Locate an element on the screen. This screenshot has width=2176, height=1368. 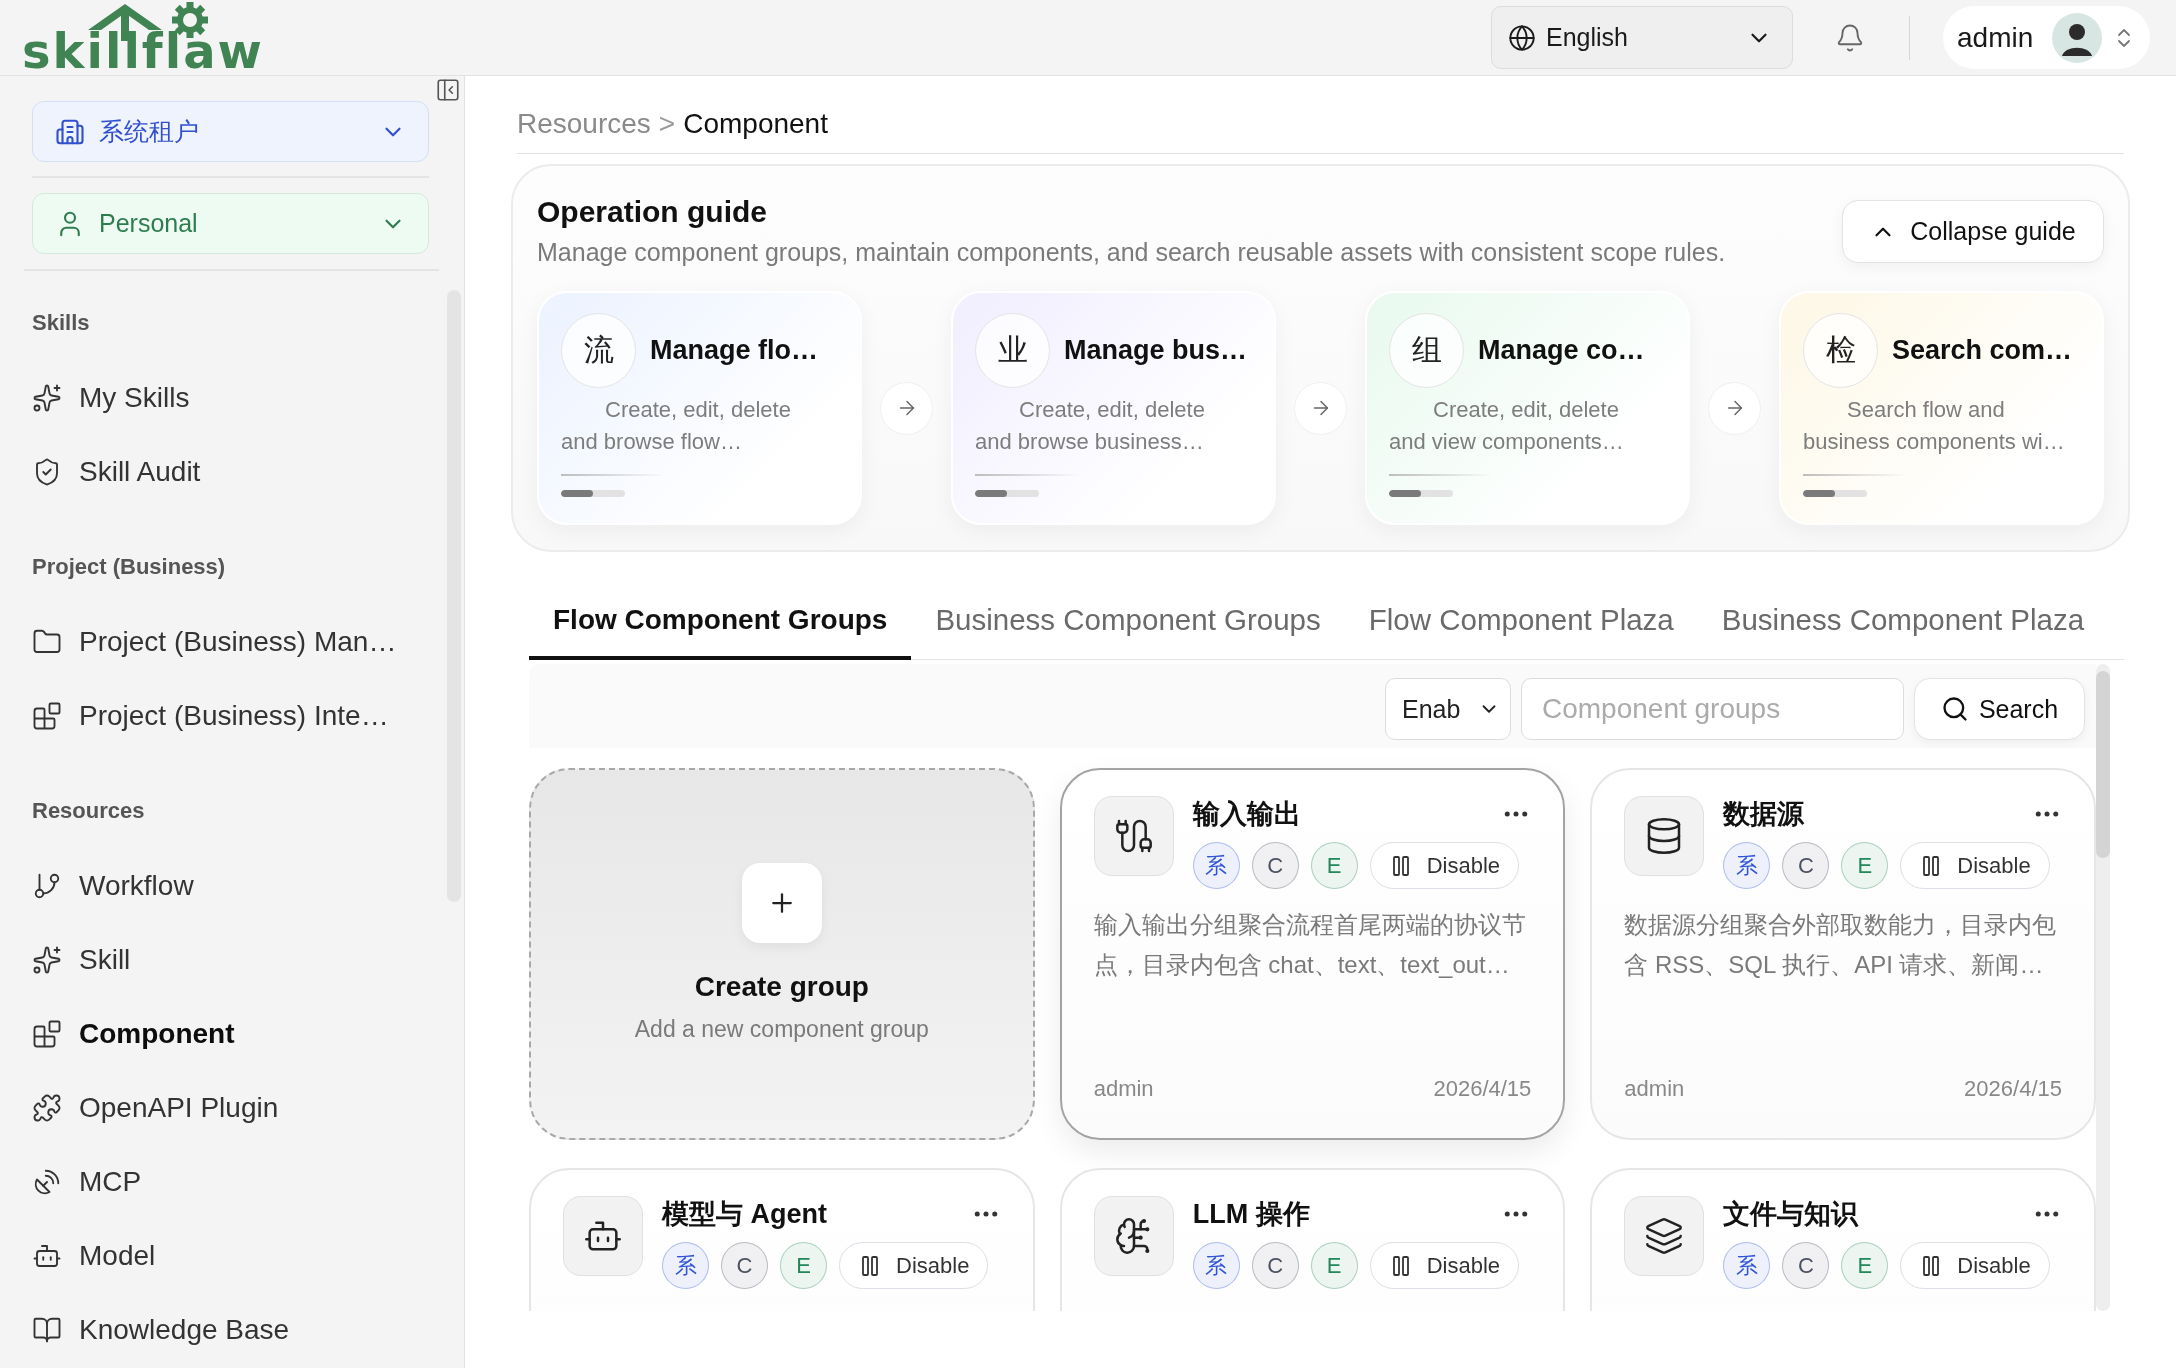
group-title: 文件与知识 is located at coordinates (1791, 1214).